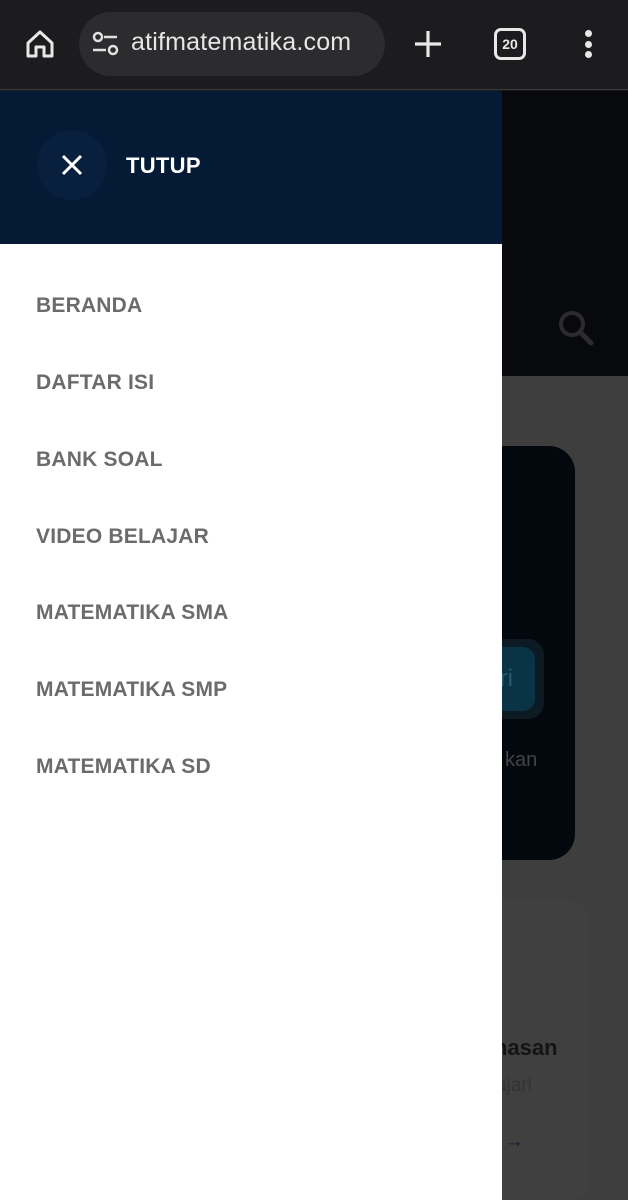  I want to click on drawer-header: TUTUP, so click(251, 167).